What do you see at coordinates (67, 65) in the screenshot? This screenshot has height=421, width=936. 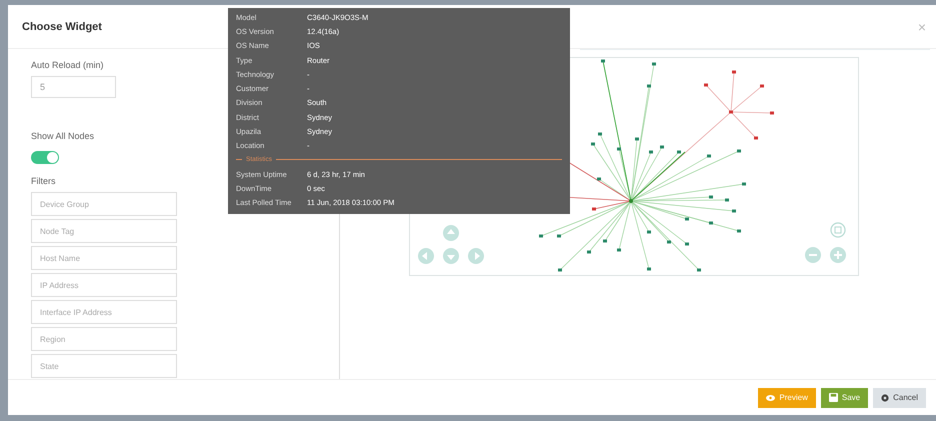 I see `field-label: Auto Reload (min)` at bounding box center [67, 65].